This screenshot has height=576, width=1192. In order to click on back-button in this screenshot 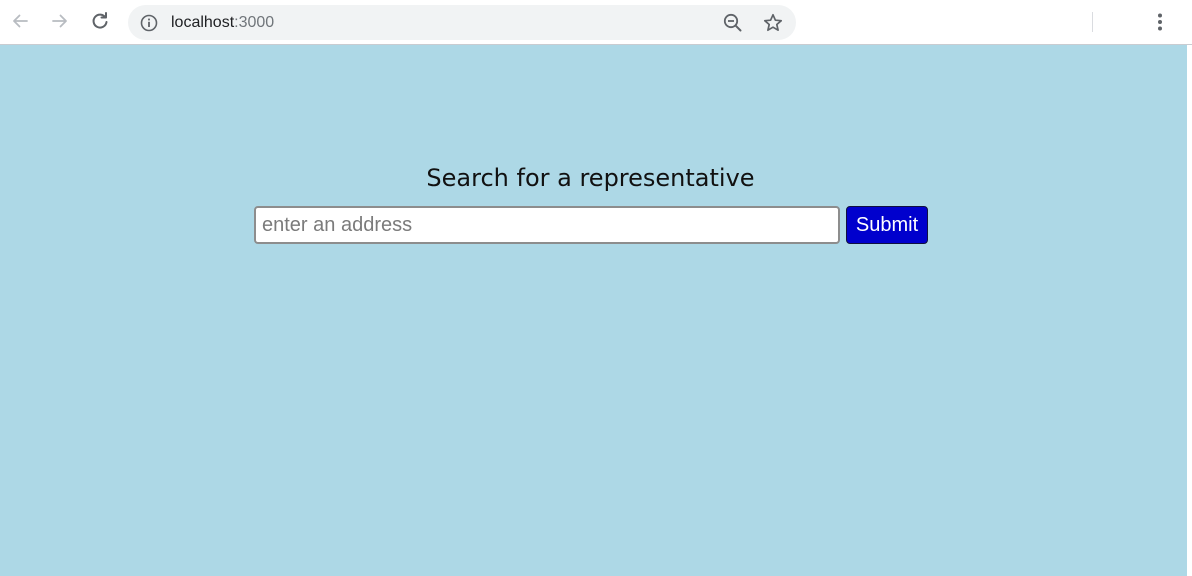, I will do `click(20, 21)`.